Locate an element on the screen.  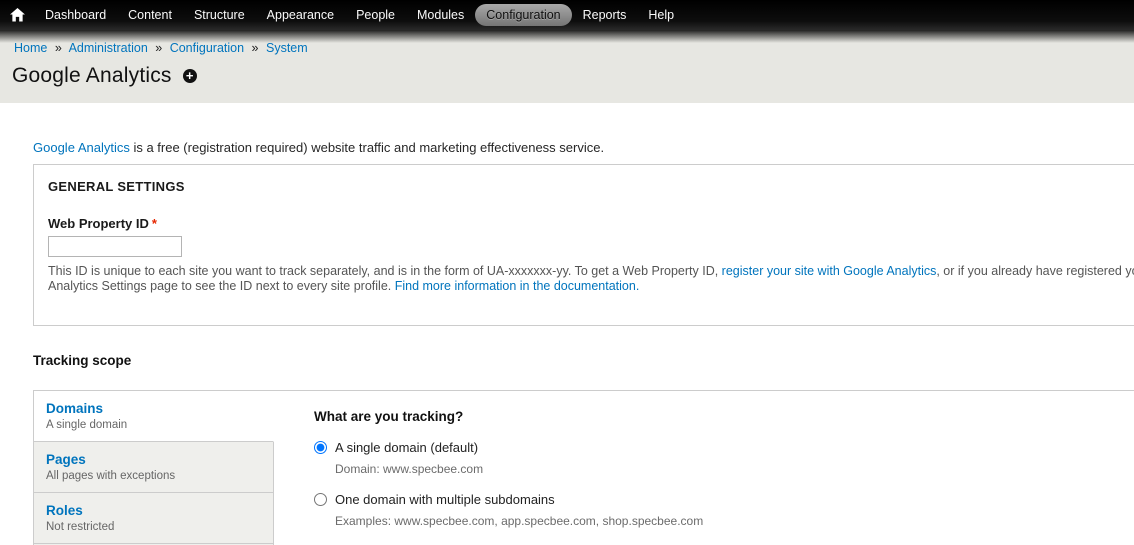
vtab-domains-label: Domains is located at coordinates (75, 408).